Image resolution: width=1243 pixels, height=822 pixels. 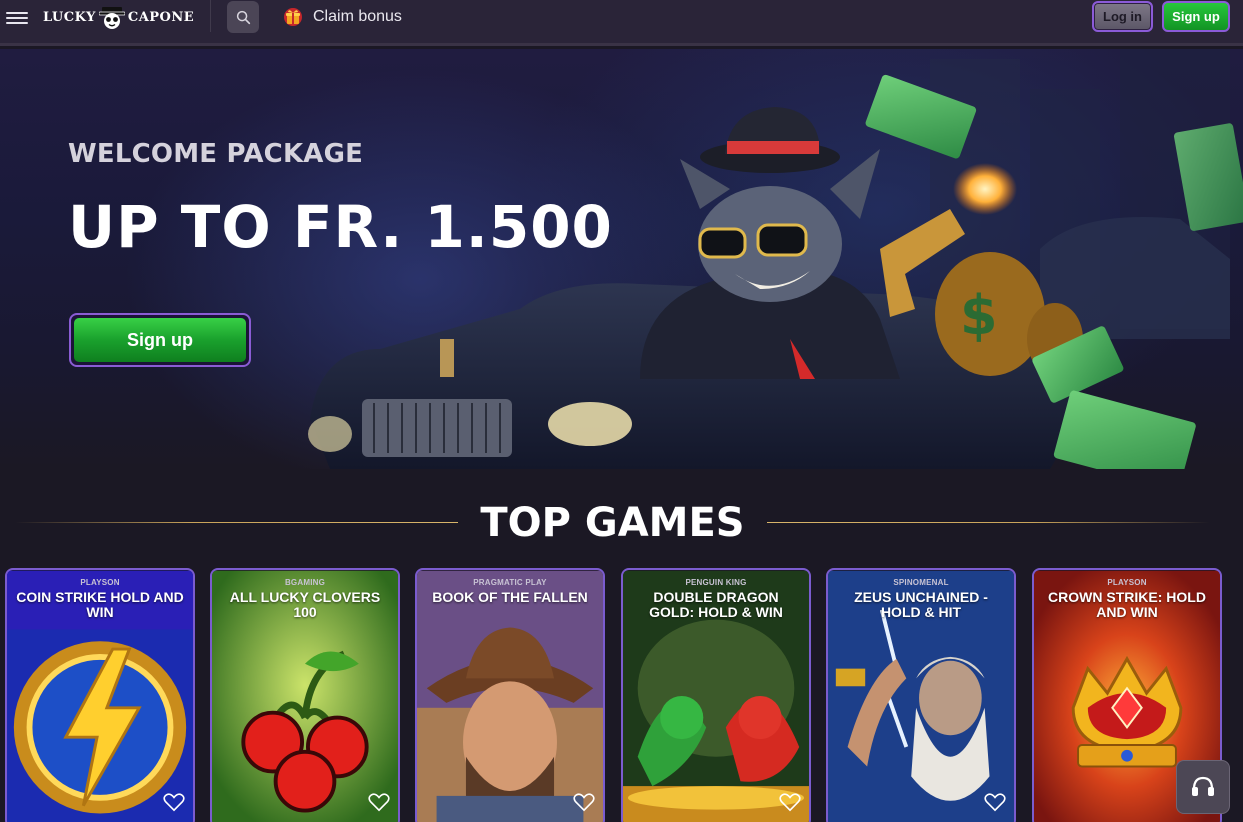 What do you see at coordinates (210, 16) in the screenshot?
I see `header-divider` at bounding box center [210, 16].